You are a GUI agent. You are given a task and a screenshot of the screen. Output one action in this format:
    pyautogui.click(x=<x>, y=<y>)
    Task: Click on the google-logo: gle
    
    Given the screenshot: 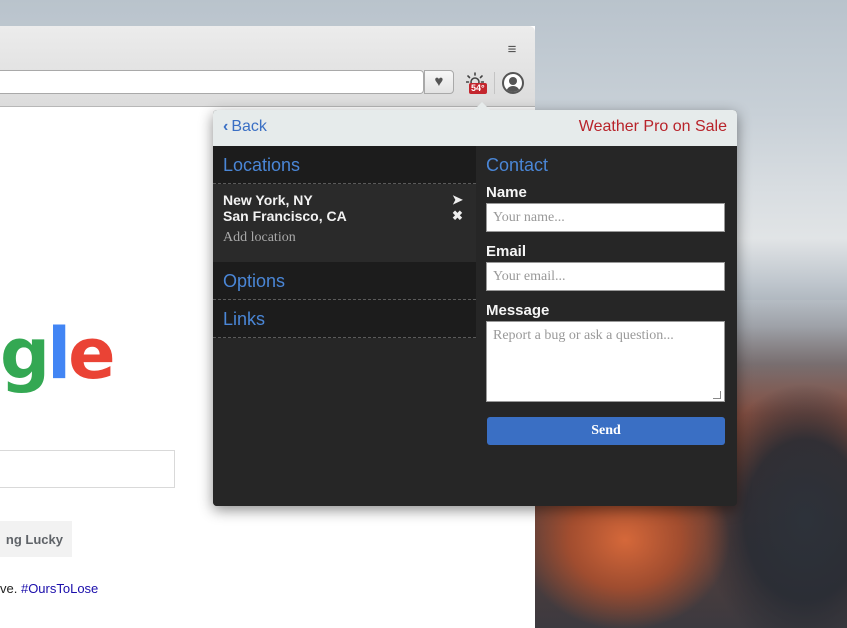 What is the action you would take?
    pyautogui.click(x=58, y=354)
    